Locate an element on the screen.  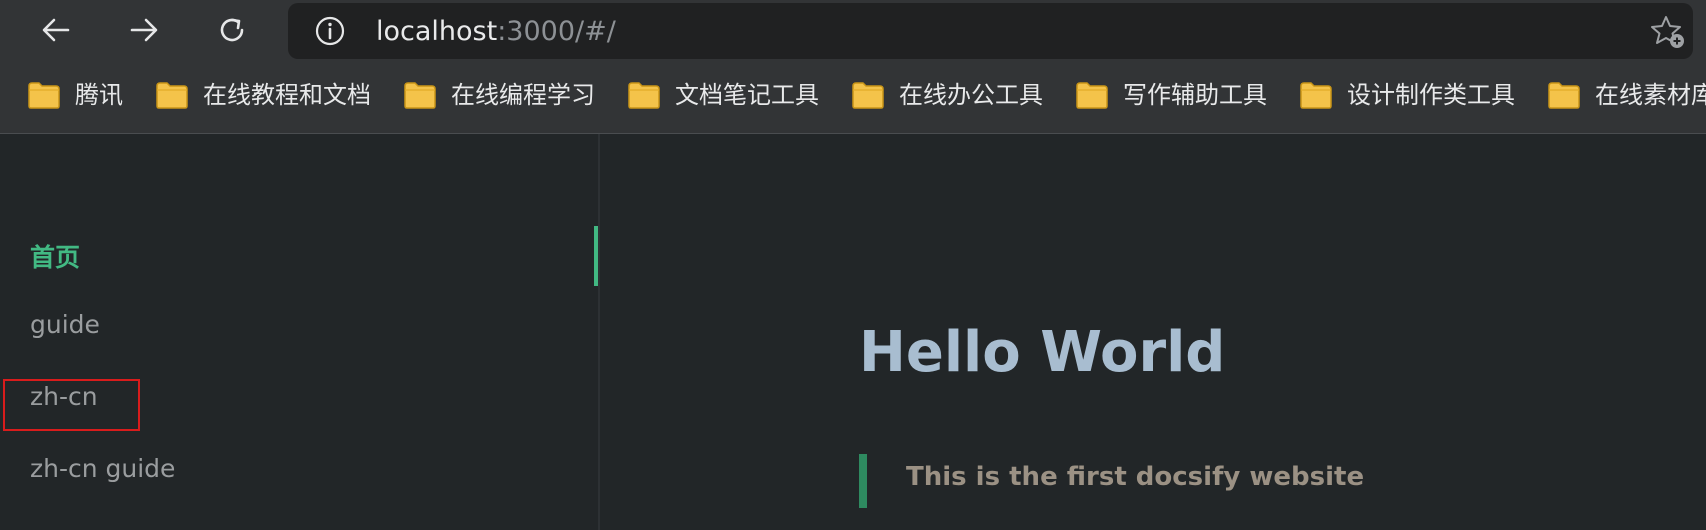
bookmark-folder: 在线办公工具 is located at coordinates (947, 95).